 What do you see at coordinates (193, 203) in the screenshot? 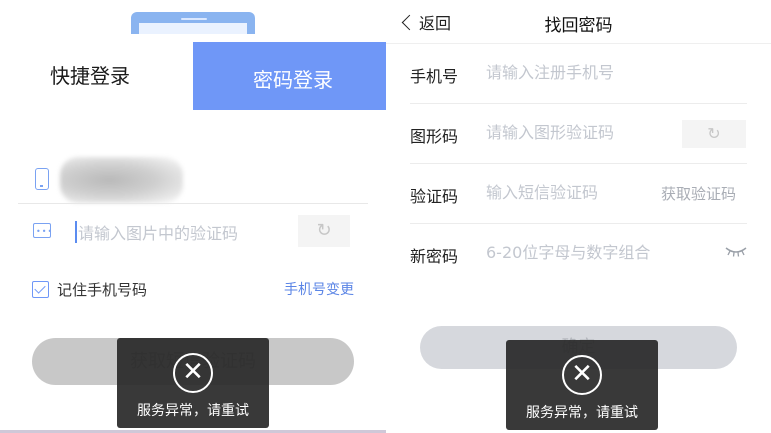
I see `divider` at bounding box center [193, 203].